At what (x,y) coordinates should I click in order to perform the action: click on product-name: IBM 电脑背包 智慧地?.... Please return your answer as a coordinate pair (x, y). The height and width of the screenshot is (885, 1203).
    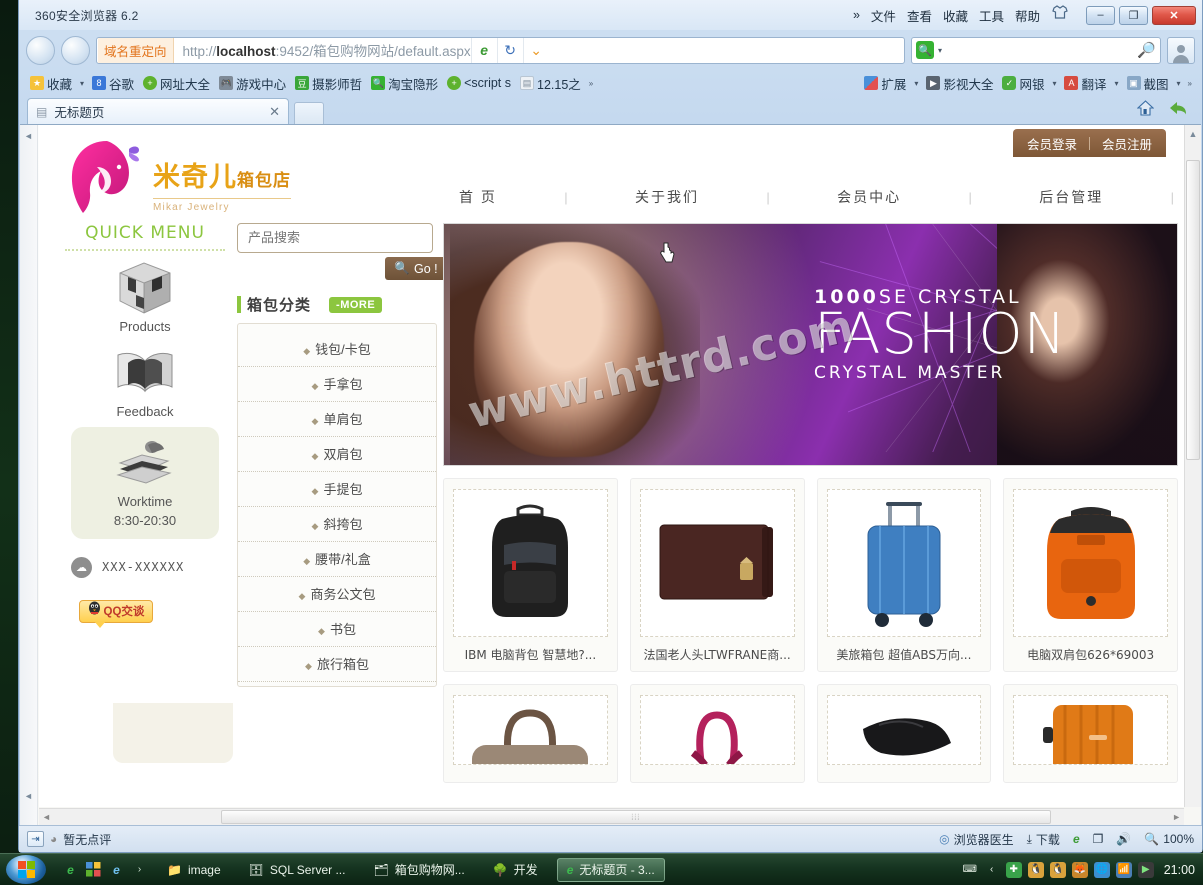
    Looking at the image, I should click on (530, 654).